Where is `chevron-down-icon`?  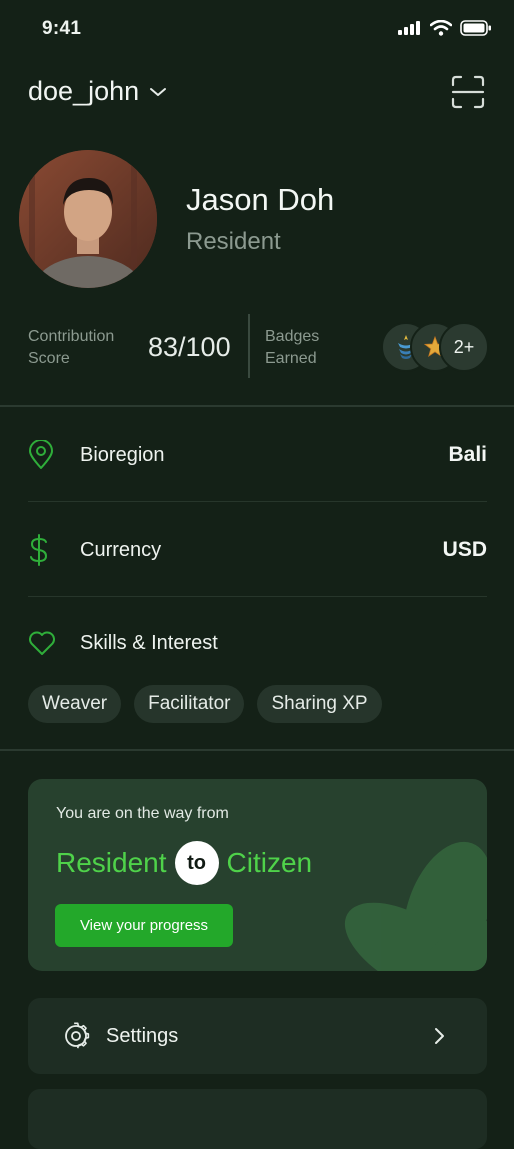 chevron-down-icon is located at coordinates (158, 91).